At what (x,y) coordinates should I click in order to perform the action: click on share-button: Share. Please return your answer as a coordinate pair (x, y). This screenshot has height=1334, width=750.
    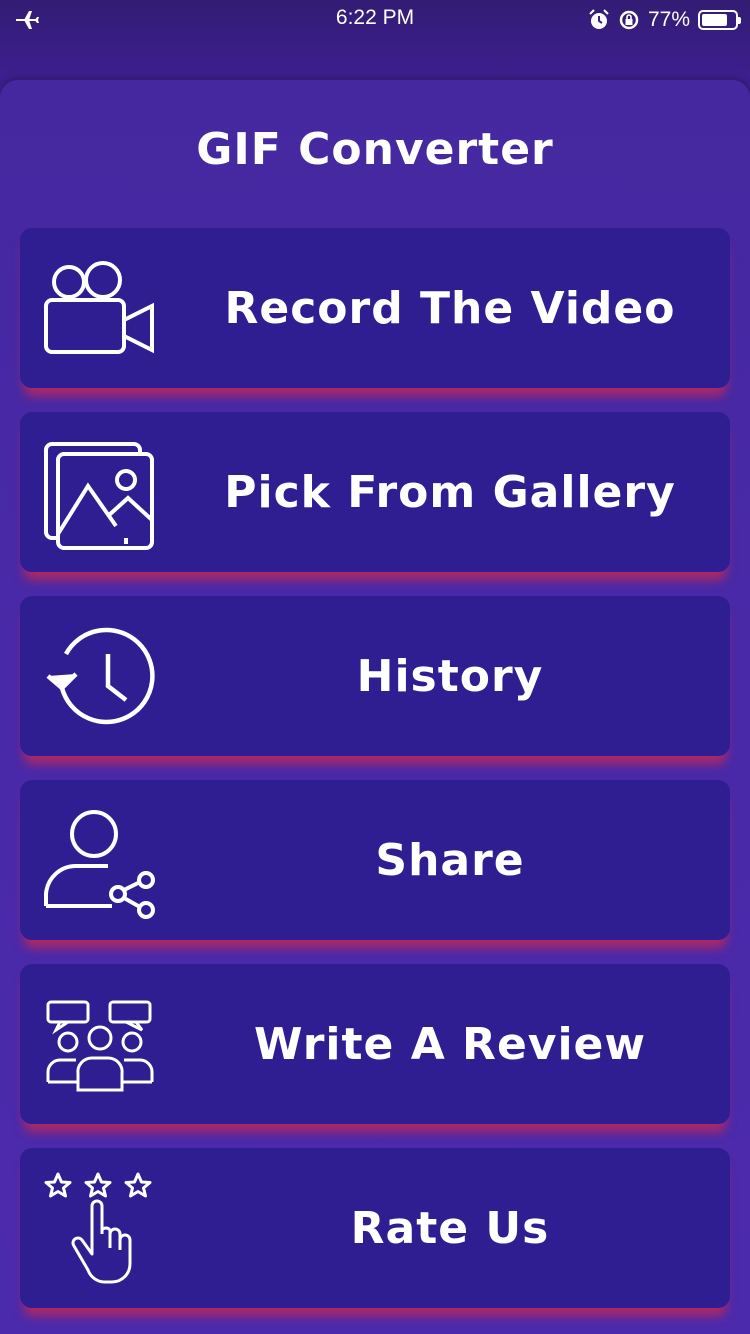
    Looking at the image, I should click on (375, 860).